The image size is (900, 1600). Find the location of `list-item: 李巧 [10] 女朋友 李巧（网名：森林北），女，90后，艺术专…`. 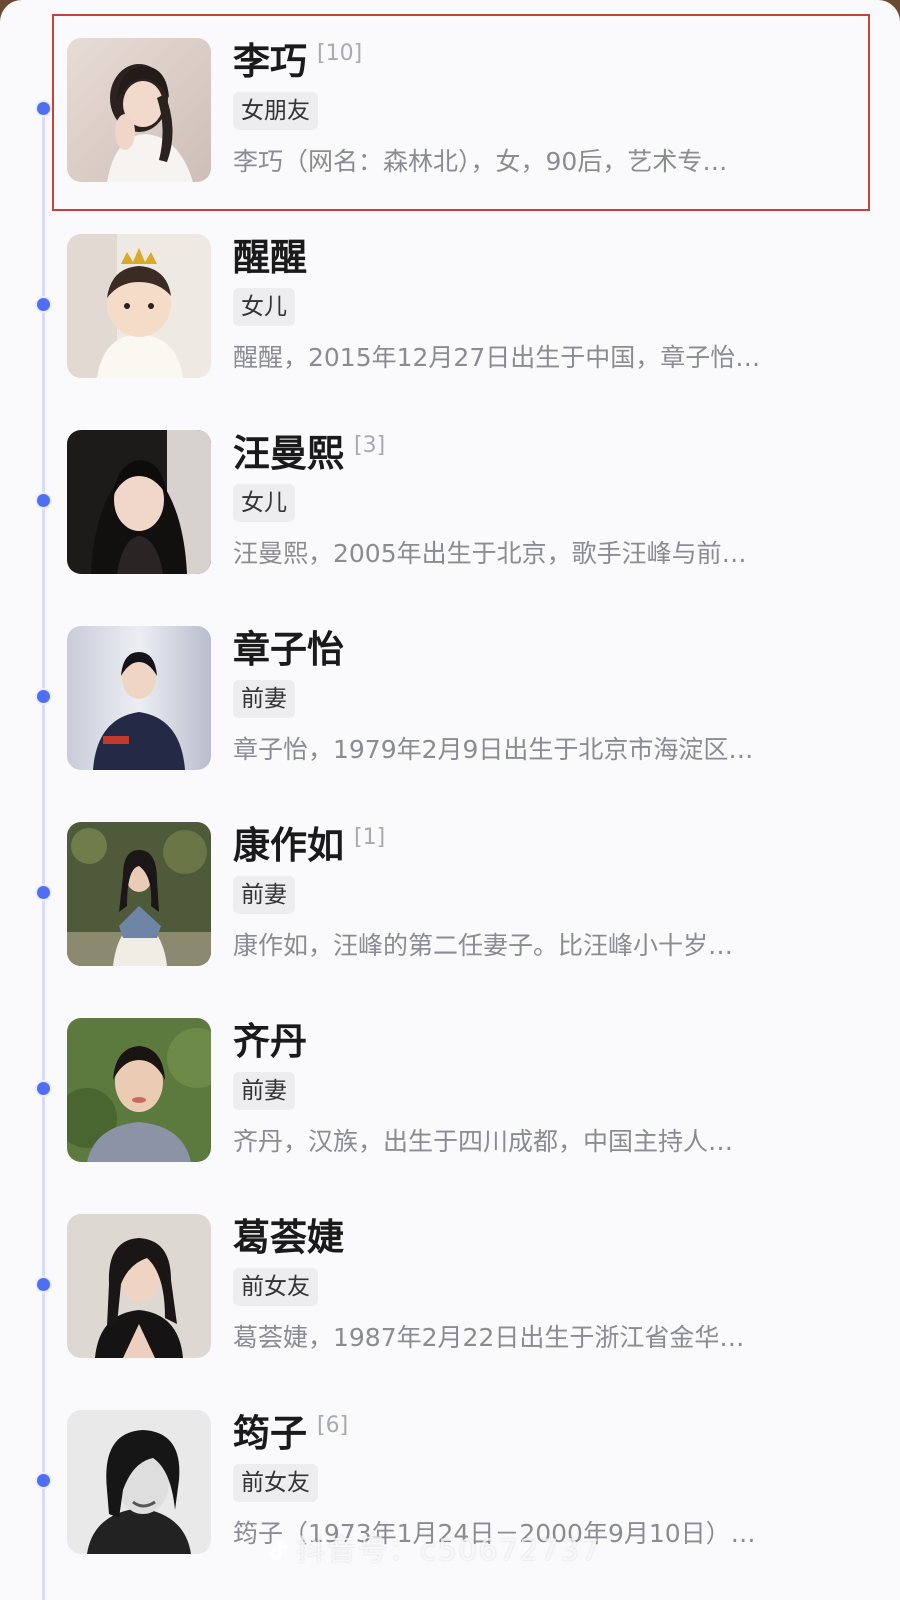

list-item: 李巧 [10] 女朋友 李巧（网名：森林北），女，90后，艺术专… is located at coordinates (450, 98).